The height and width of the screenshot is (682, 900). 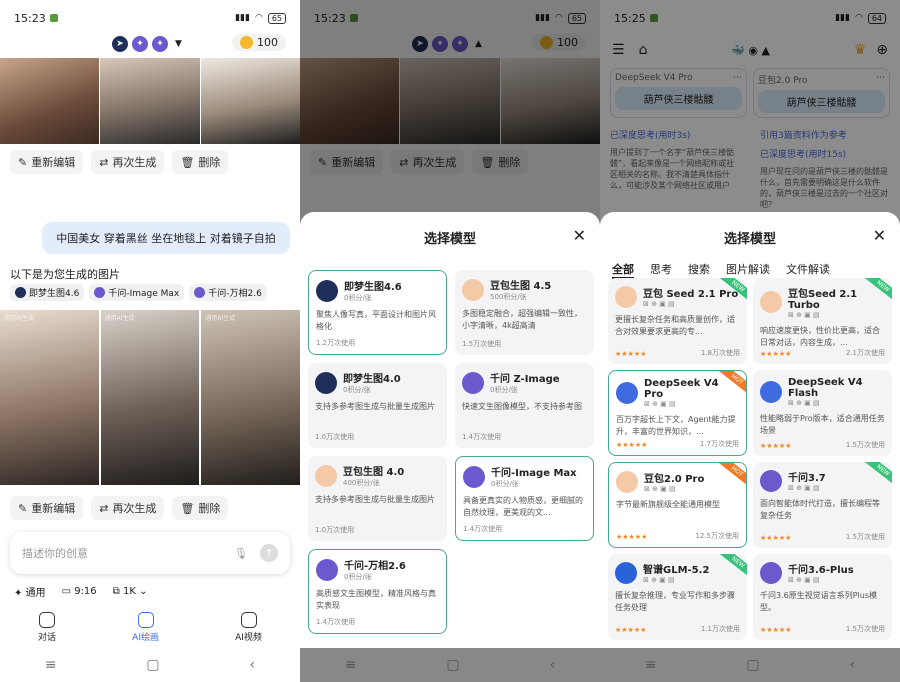 I want to click on model-card: 即梦生图4.0 0积分/张 支持多参考图生成与批量生成图片 1.0万次使用, so click(x=377, y=405).